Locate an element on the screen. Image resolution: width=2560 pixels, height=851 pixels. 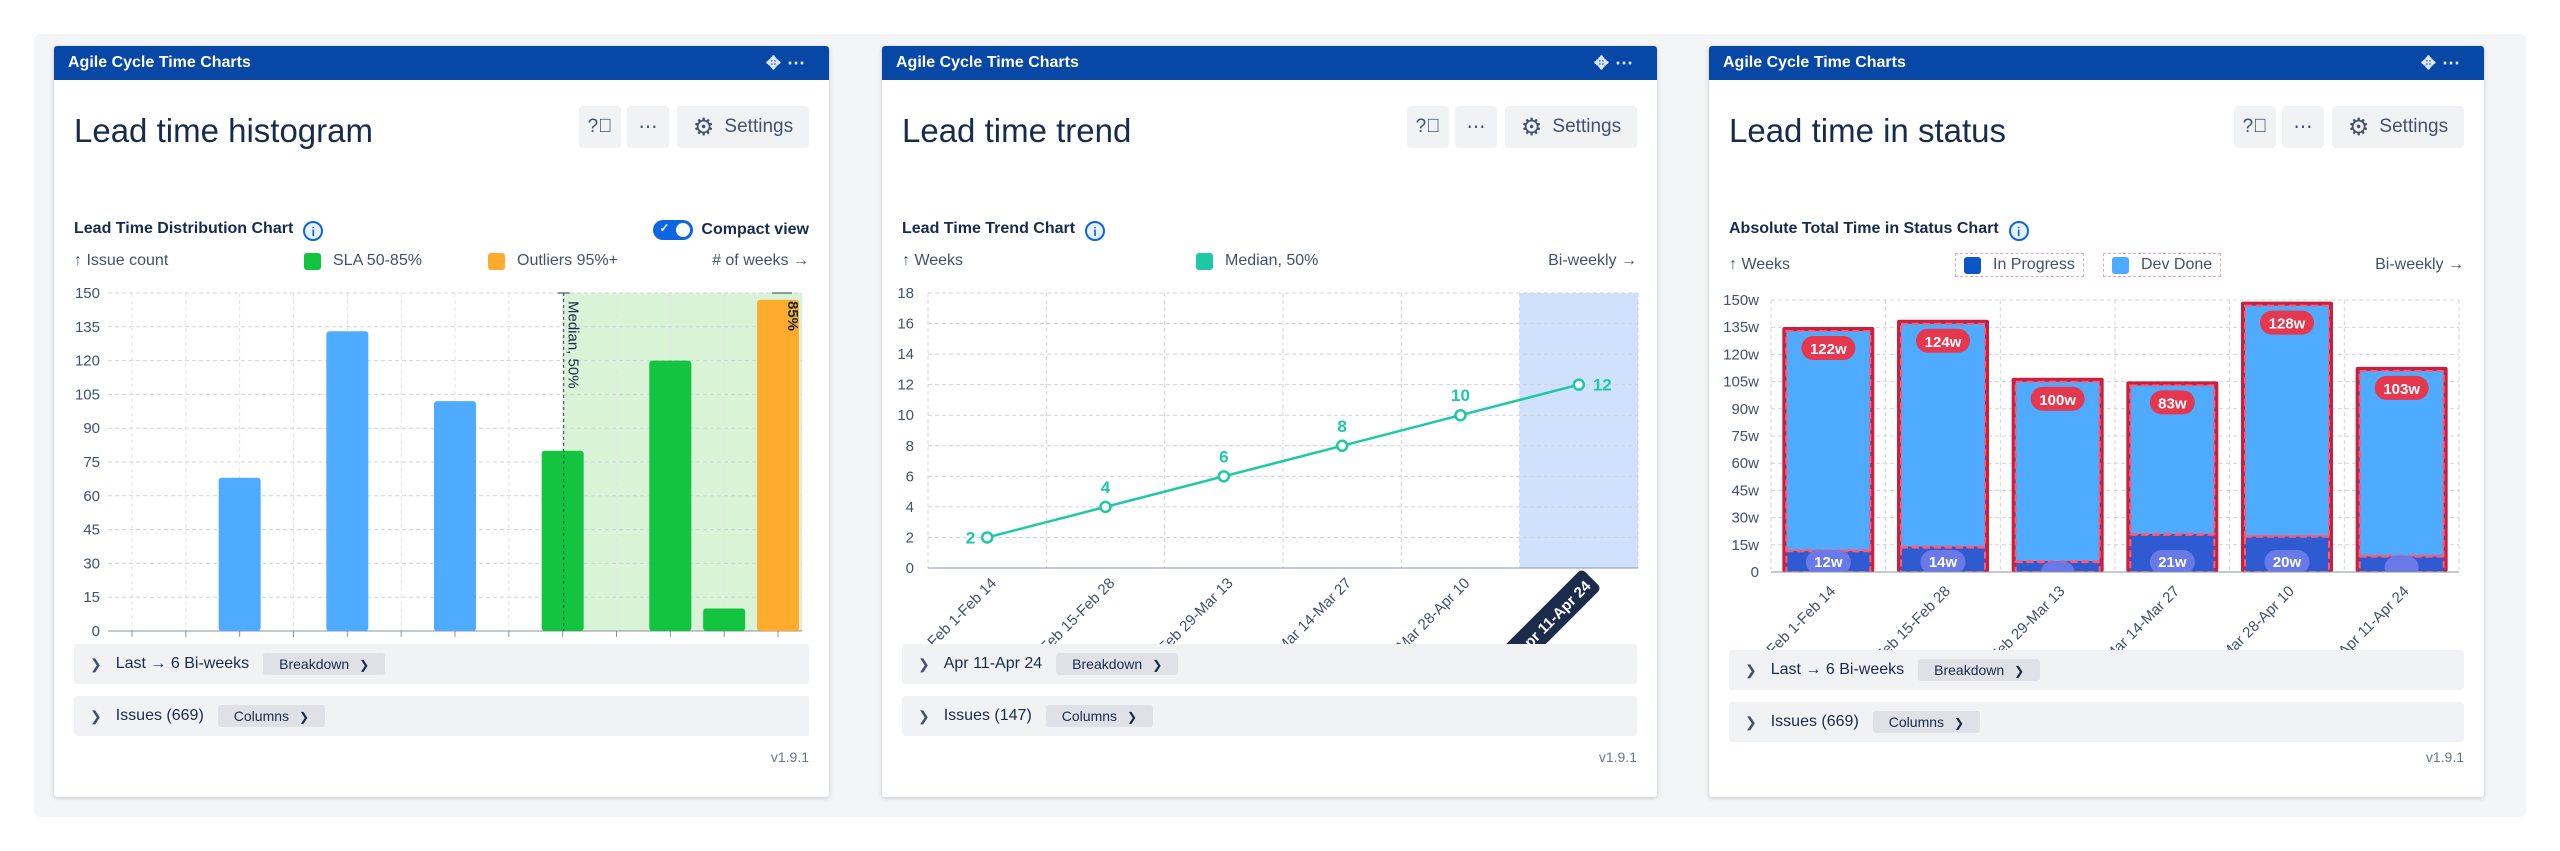
value-label: 124w is located at coordinates (1943, 342).